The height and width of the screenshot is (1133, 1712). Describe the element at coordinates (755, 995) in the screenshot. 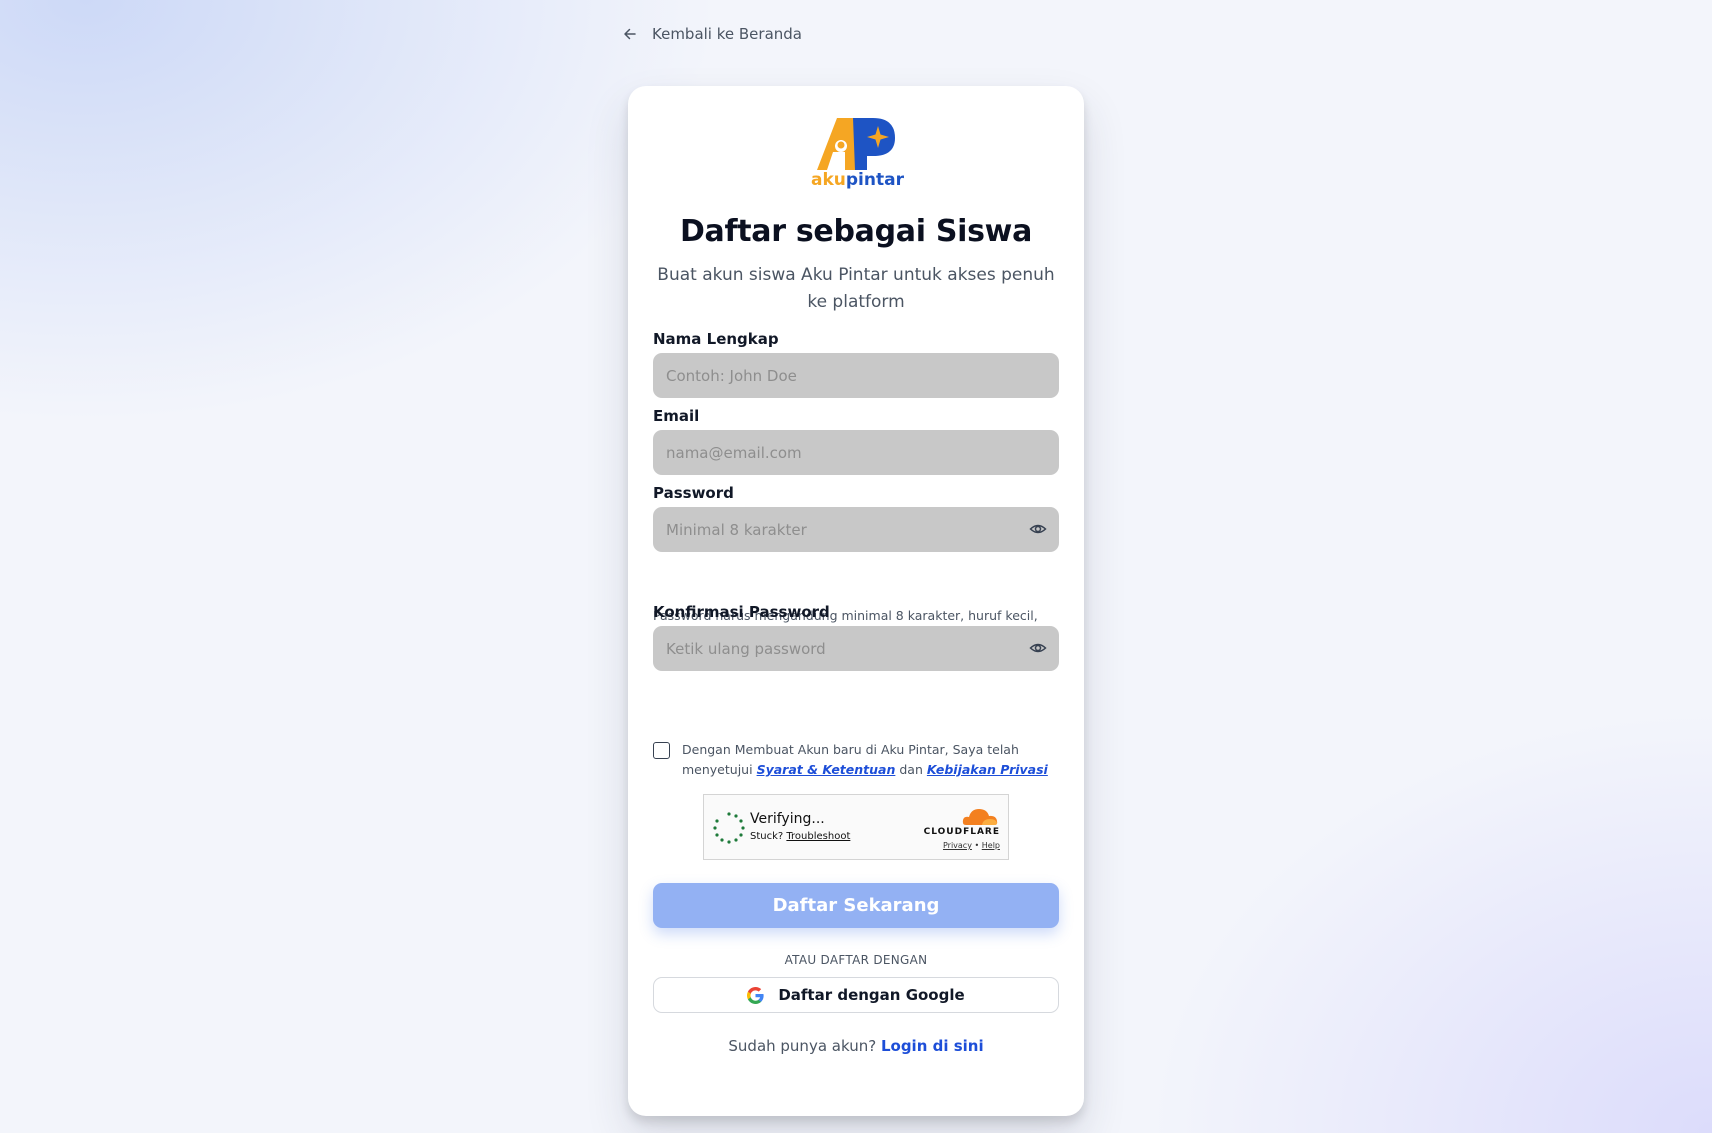

I see `google-icon` at that location.